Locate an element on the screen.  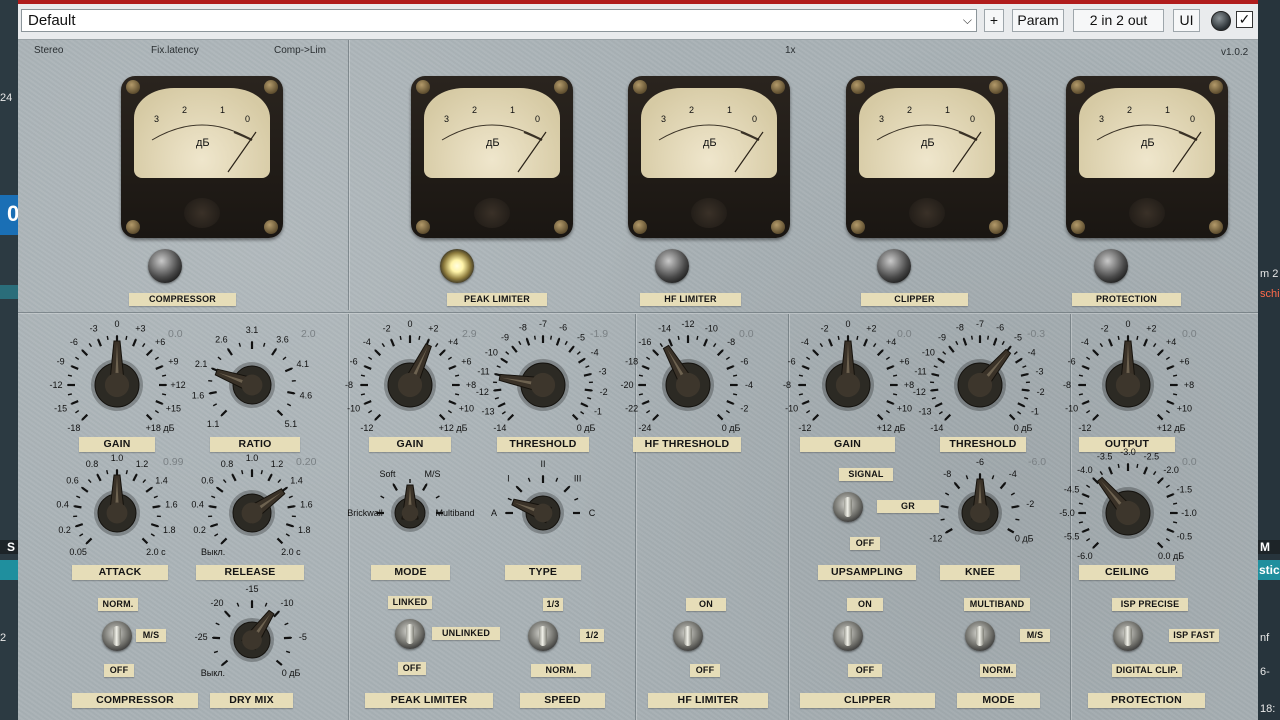
knob-tick-label: -1.0 is located at coordinates (1189, 513).